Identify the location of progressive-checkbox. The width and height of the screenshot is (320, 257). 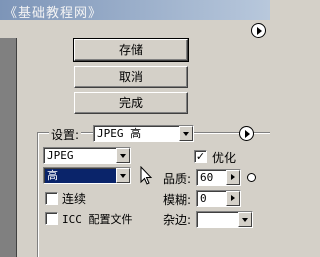
(51, 198).